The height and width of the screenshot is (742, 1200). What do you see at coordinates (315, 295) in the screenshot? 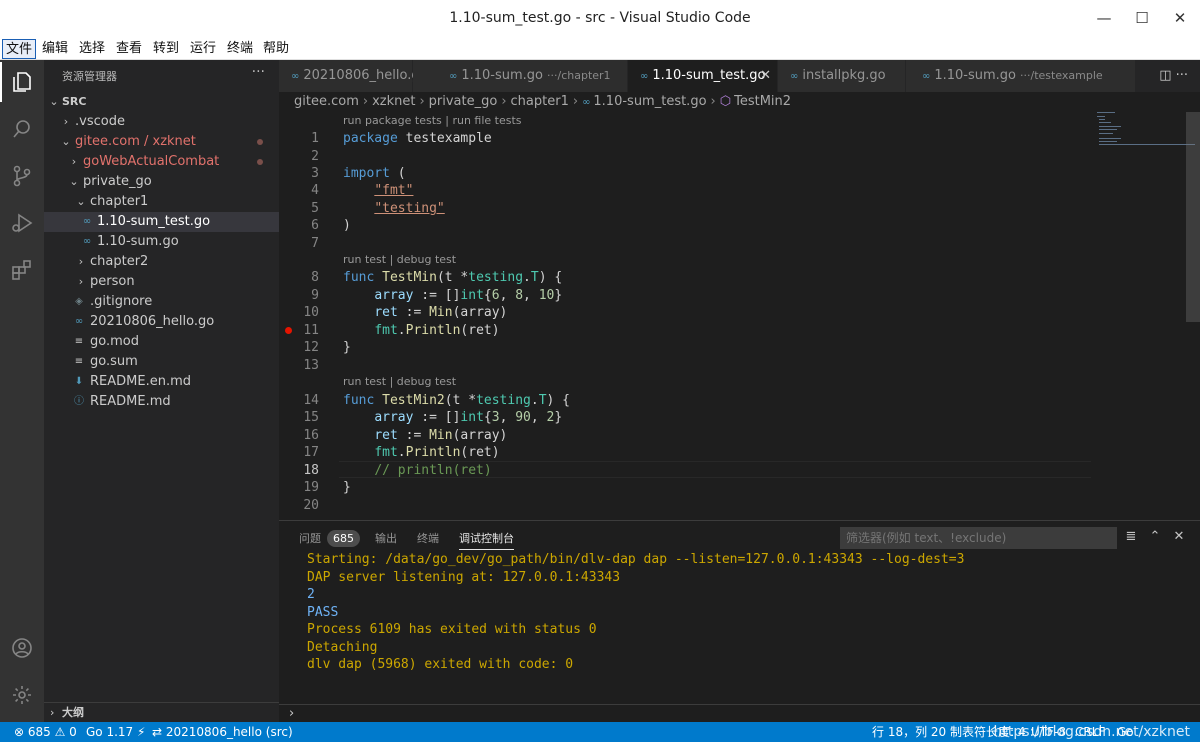
I see `line-number: 9` at bounding box center [315, 295].